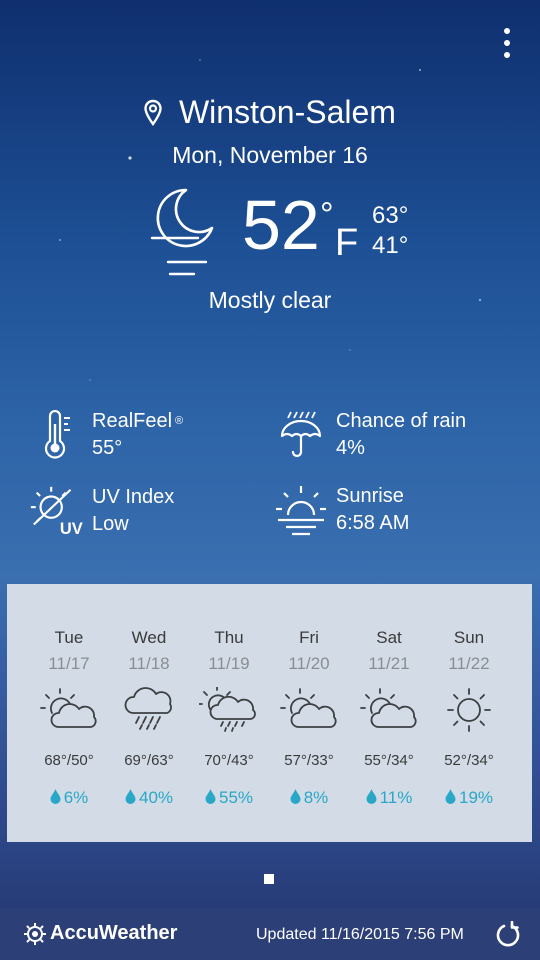  What do you see at coordinates (57, 434) in the screenshot?
I see `thermometer-icon` at bounding box center [57, 434].